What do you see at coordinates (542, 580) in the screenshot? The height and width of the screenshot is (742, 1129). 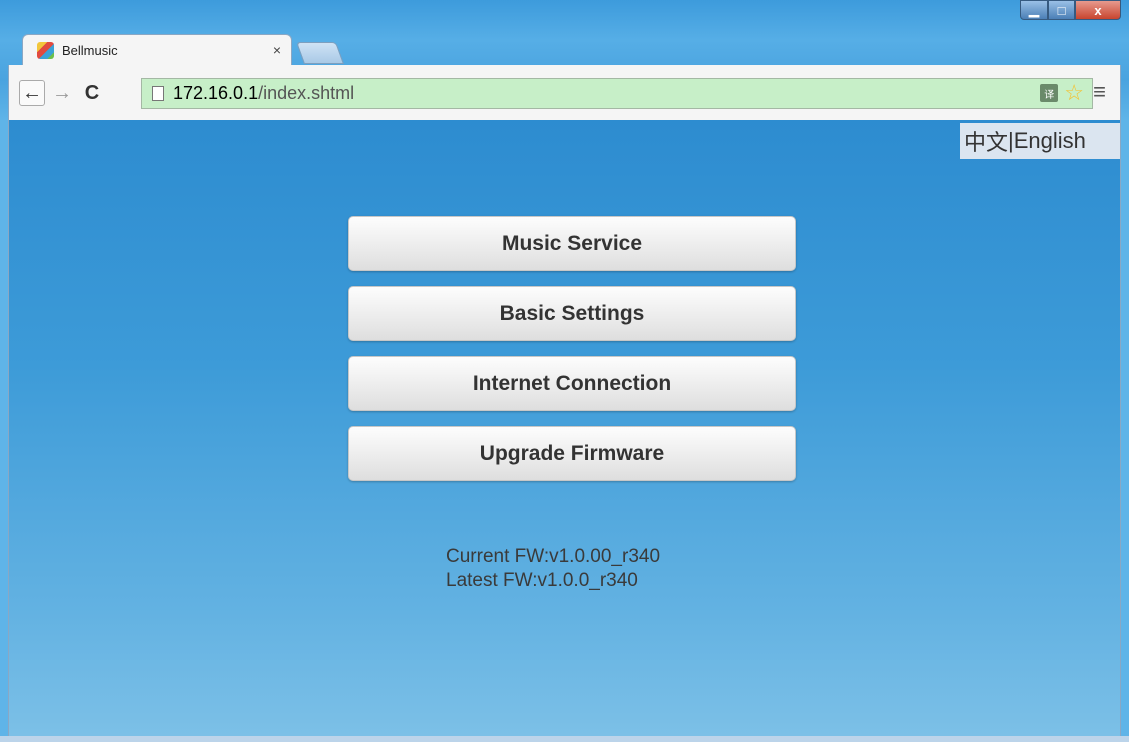 I see `latest-fw-version: Latest FW:v1.0.0_r340` at bounding box center [542, 580].